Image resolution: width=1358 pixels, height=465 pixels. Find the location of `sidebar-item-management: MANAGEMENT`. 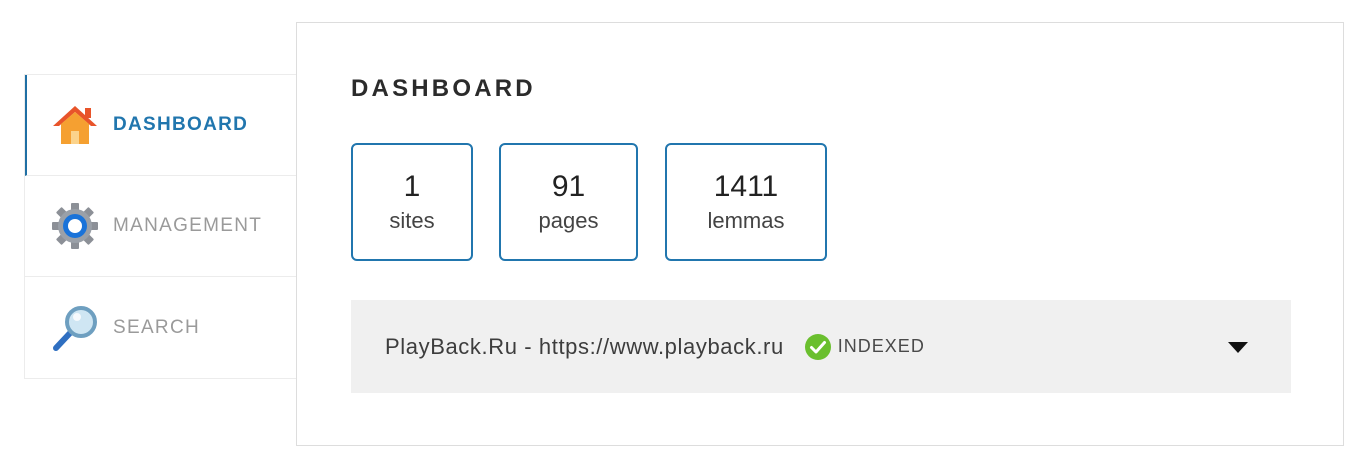

sidebar-item-management: MANAGEMENT is located at coordinates (161, 226).